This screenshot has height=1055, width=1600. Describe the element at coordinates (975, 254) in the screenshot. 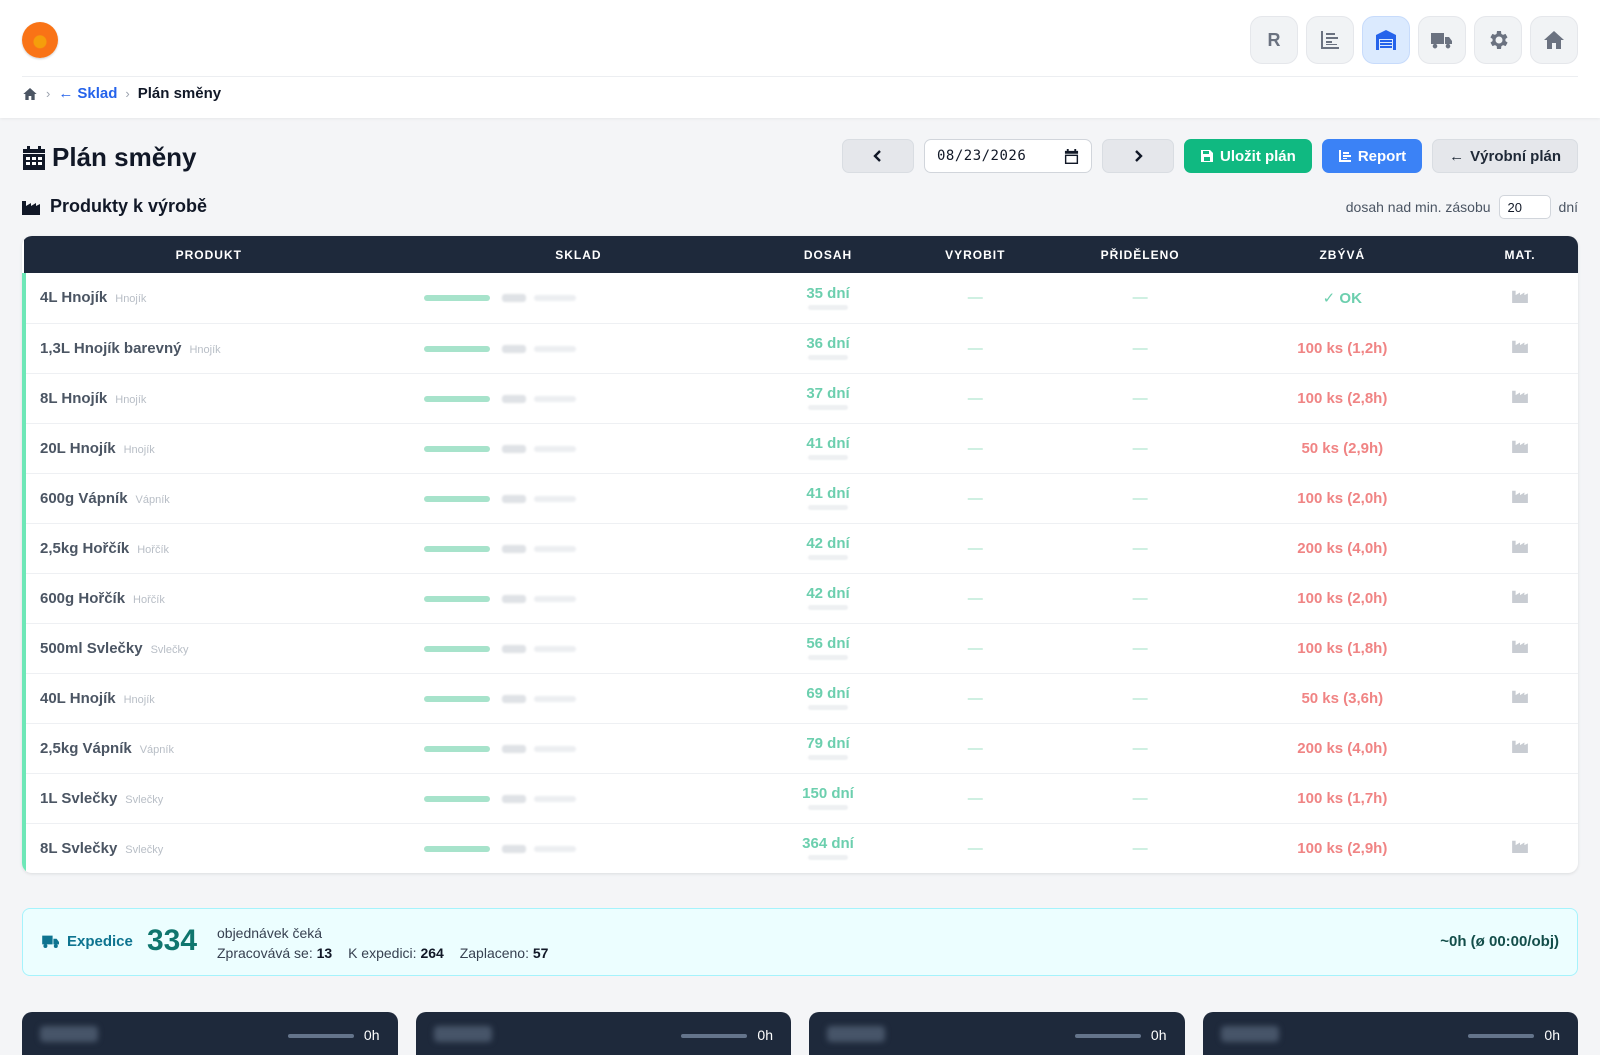

I see `column-header-produce: VYROBIT` at that location.